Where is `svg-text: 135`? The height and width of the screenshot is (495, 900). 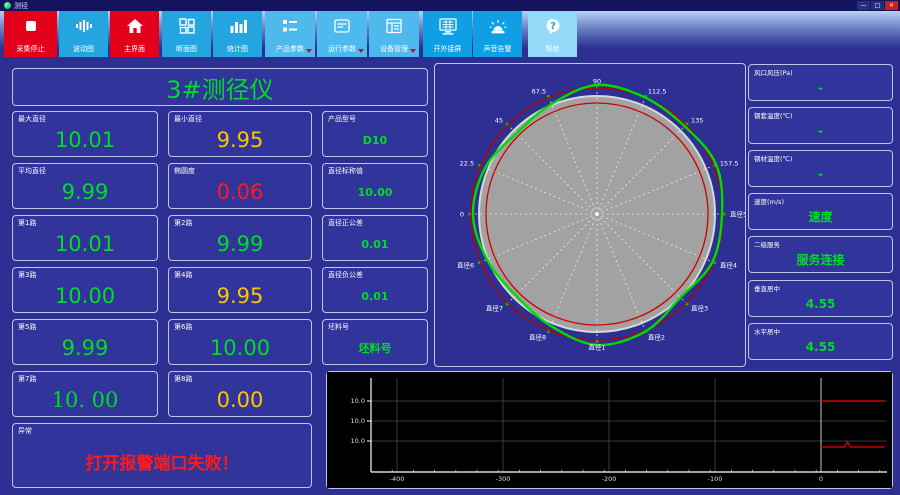 svg-text: 135 is located at coordinates (697, 121).